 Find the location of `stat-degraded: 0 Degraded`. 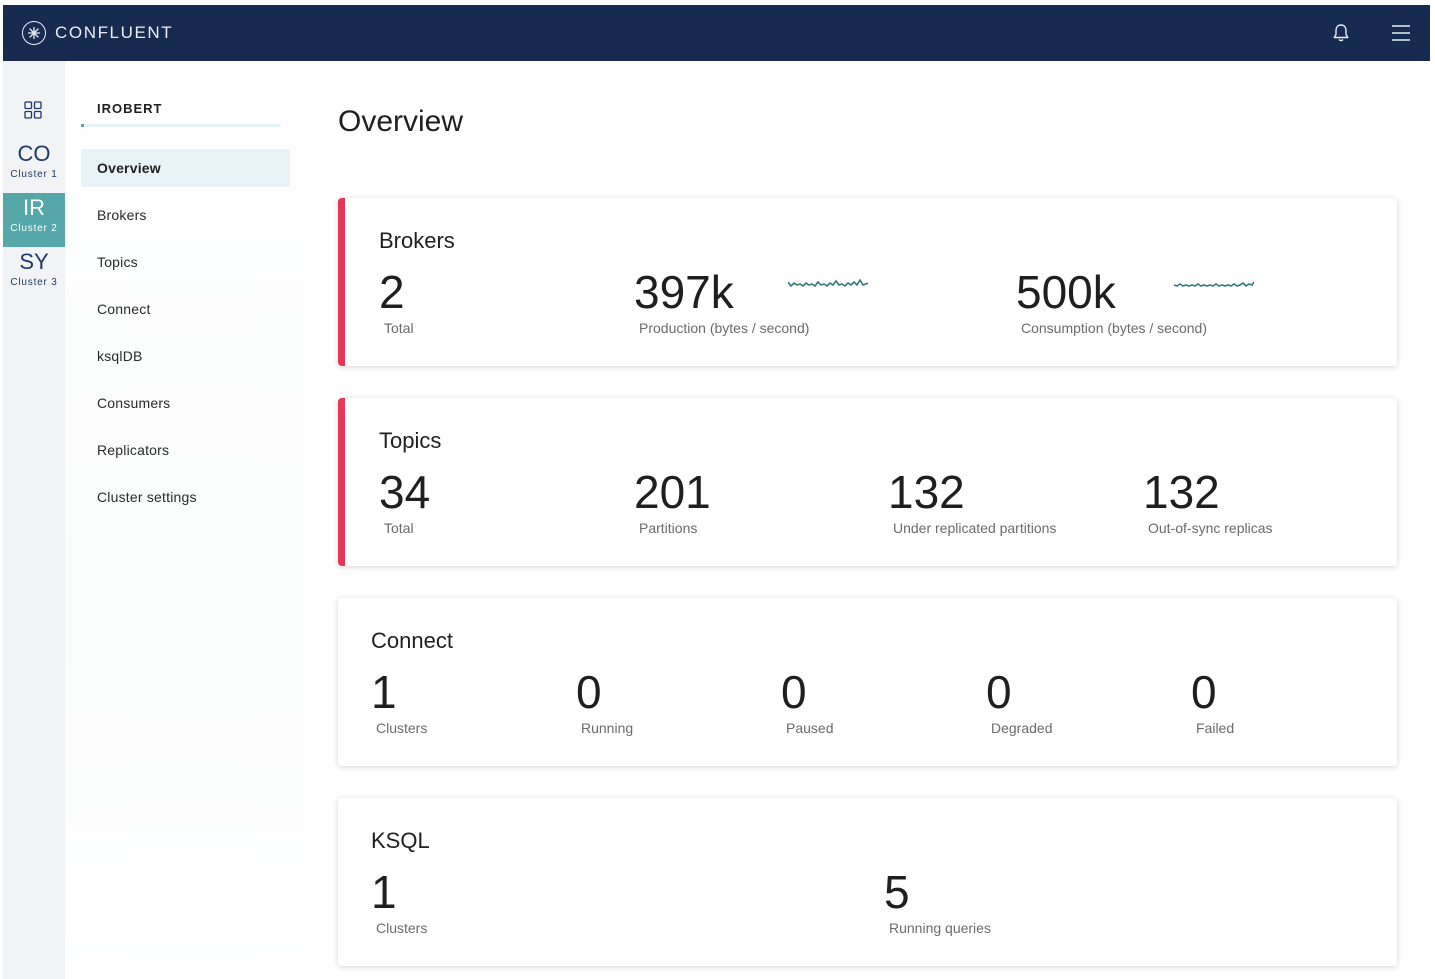

stat-degraded: 0 Degraded is located at coordinates (1019, 701).